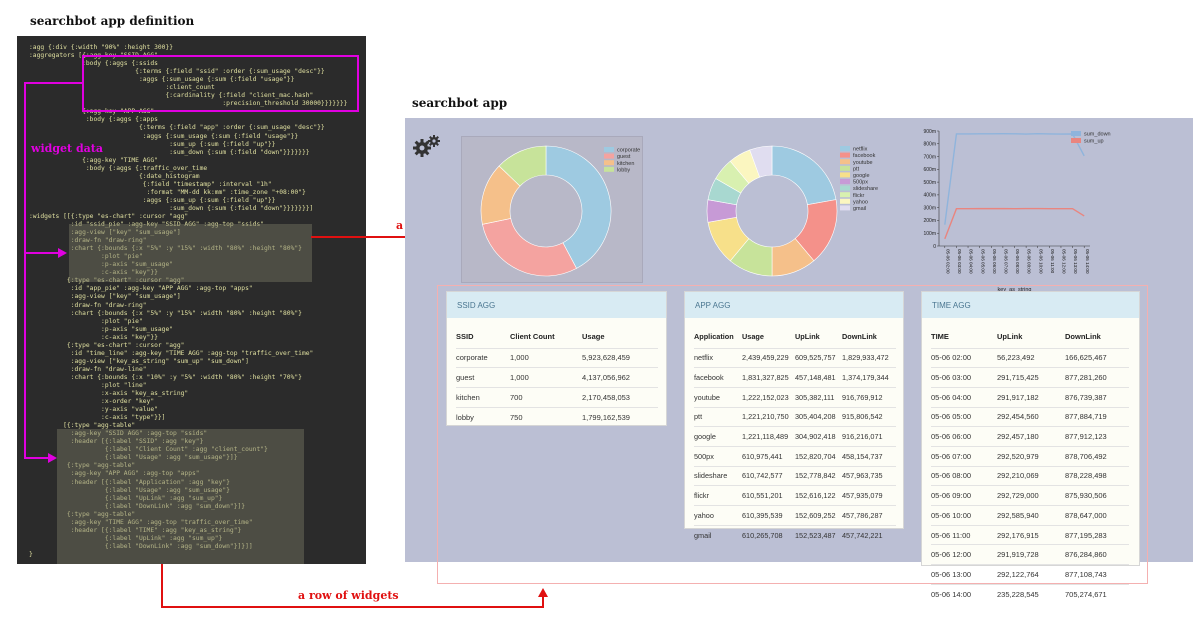 Image resolution: width=1200 pixels, height=626 pixels. I want to click on table-cell: gmail, so click(718, 534).